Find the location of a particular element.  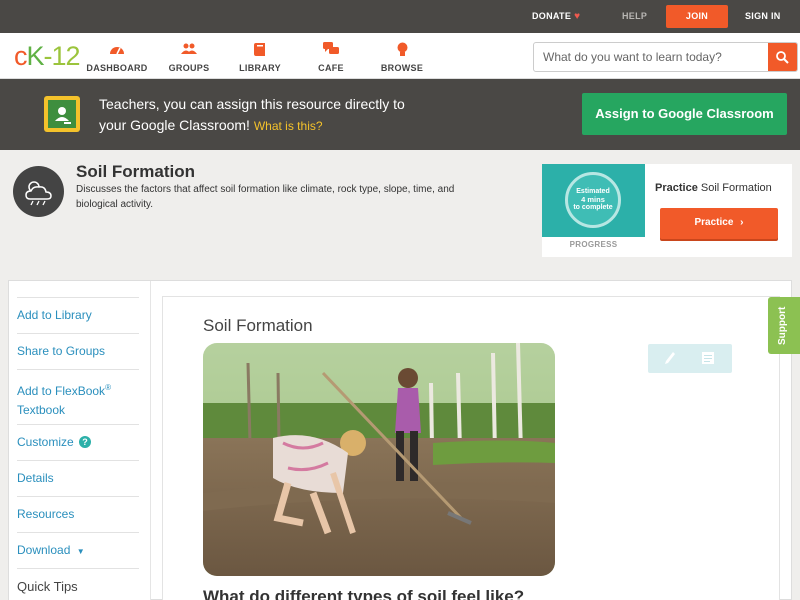

ck12-logo: cK-12 is located at coordinates (47, 56).